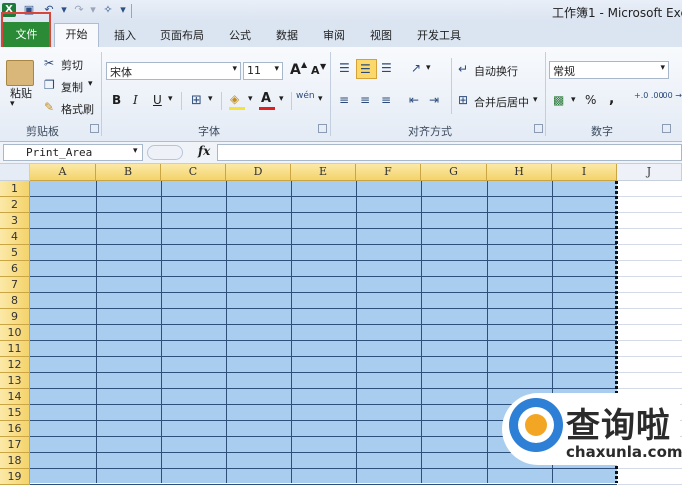  Describe the element at coordinates (414, 100) in the screenshot. I see `decrease-indent-icon: ⇤` at that location.